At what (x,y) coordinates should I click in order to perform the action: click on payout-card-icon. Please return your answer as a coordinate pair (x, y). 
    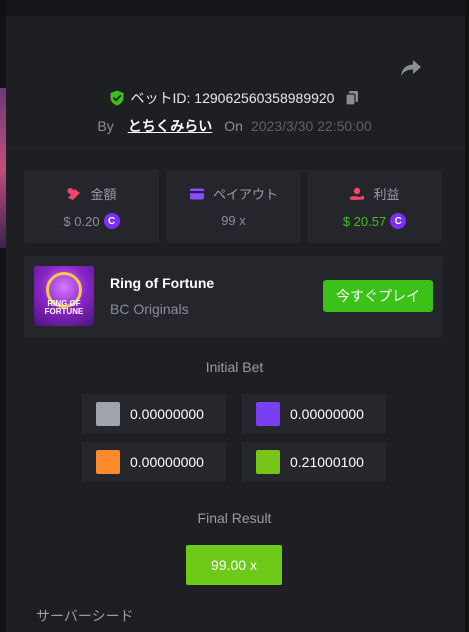
    Looking at the image, I should click on (196, 193).